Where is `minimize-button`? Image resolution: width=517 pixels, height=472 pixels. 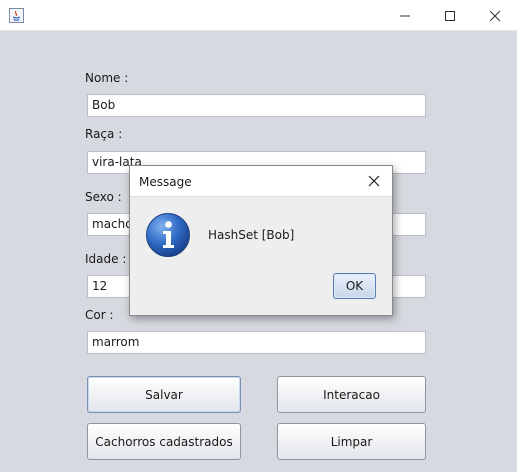
minimize-button is located at coordinates (405, 15).